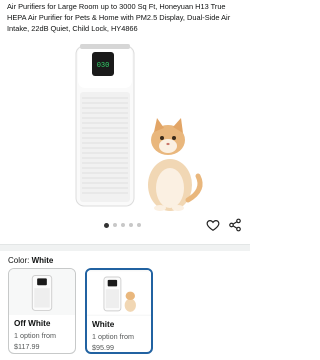  I want to click on heart-icon, so click(213, 225).